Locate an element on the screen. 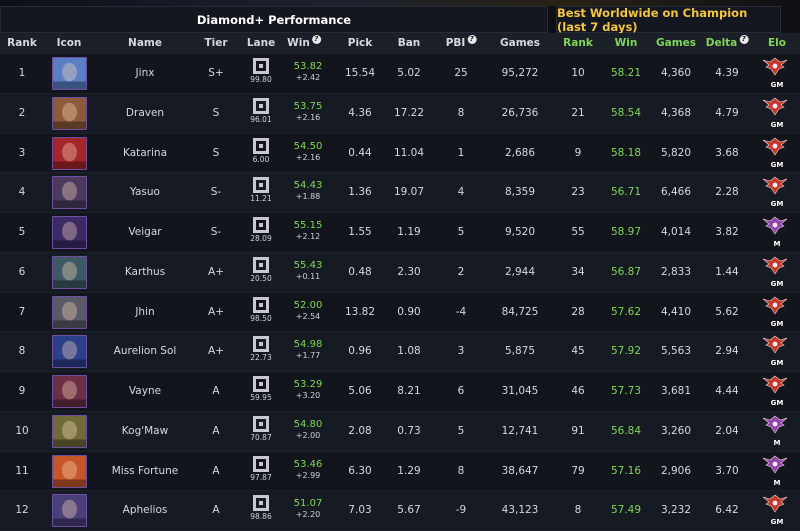  col-name: Name is located at coordinates (145, 43).